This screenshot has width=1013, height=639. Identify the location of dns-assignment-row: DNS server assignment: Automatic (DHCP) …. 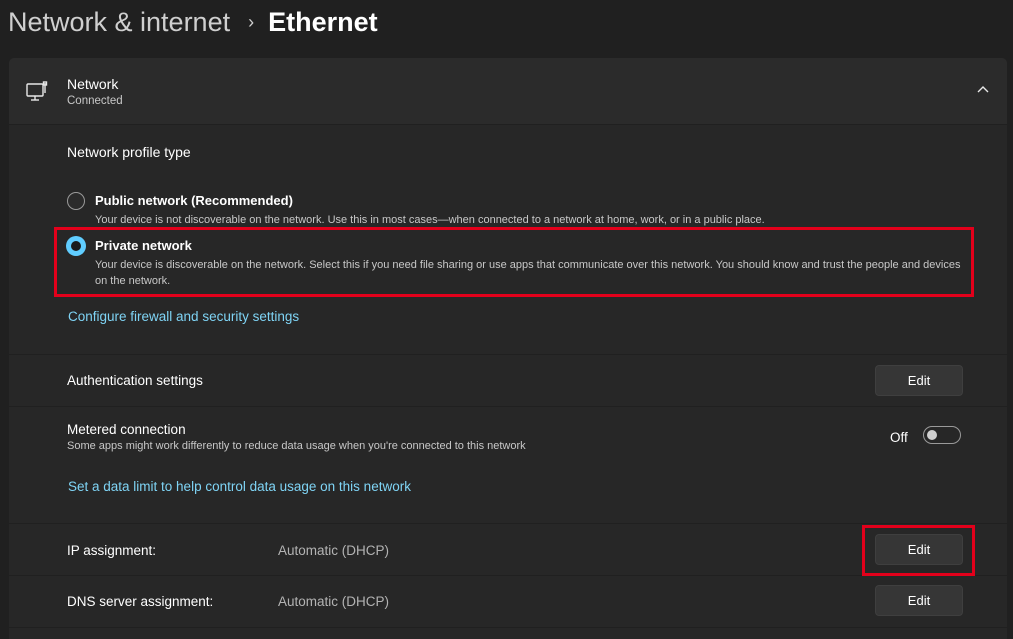
(508, 601).